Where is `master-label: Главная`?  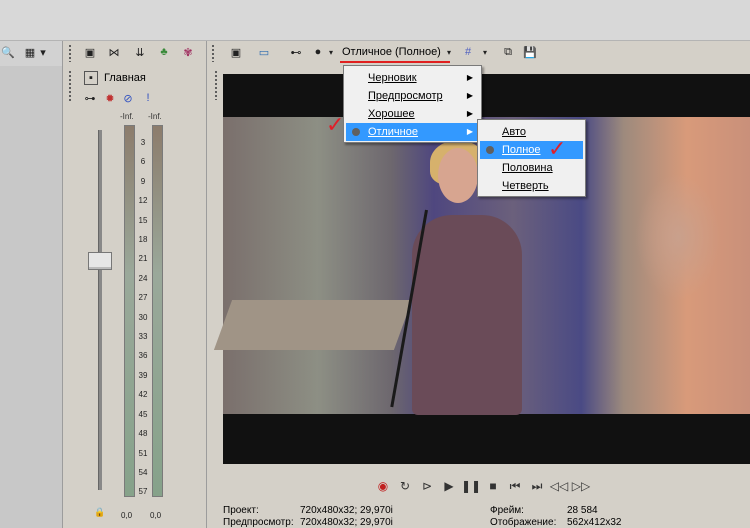
master-label: Главная is located at coordinates (125, 78).